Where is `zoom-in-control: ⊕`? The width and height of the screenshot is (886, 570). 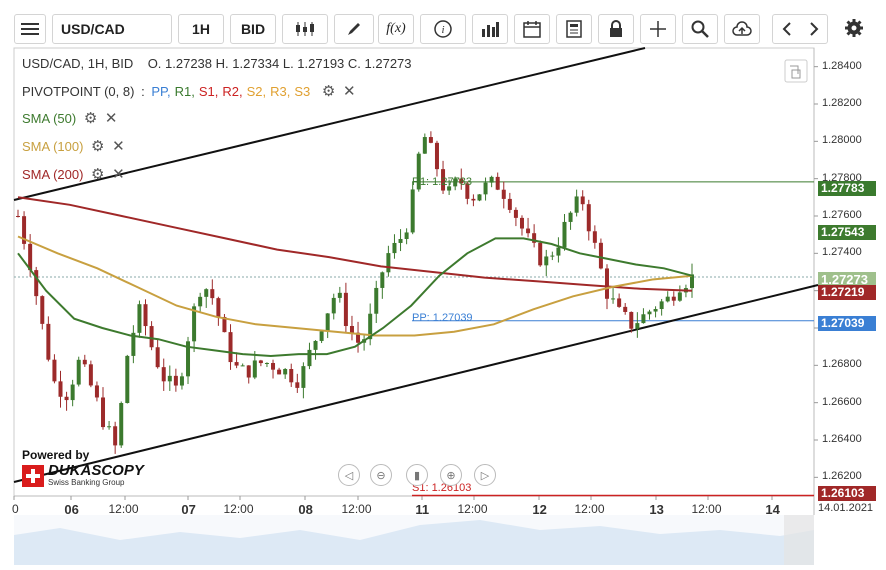 zoom-in-control: ⊕ is located at coordinates (451, 475).